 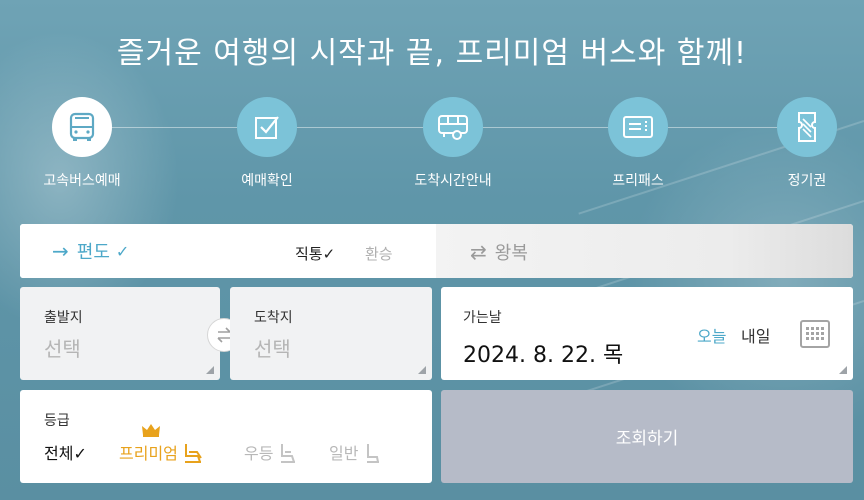 I want to click on date-value: 2024. 8. 22. 목, so click(x=543, y=355).